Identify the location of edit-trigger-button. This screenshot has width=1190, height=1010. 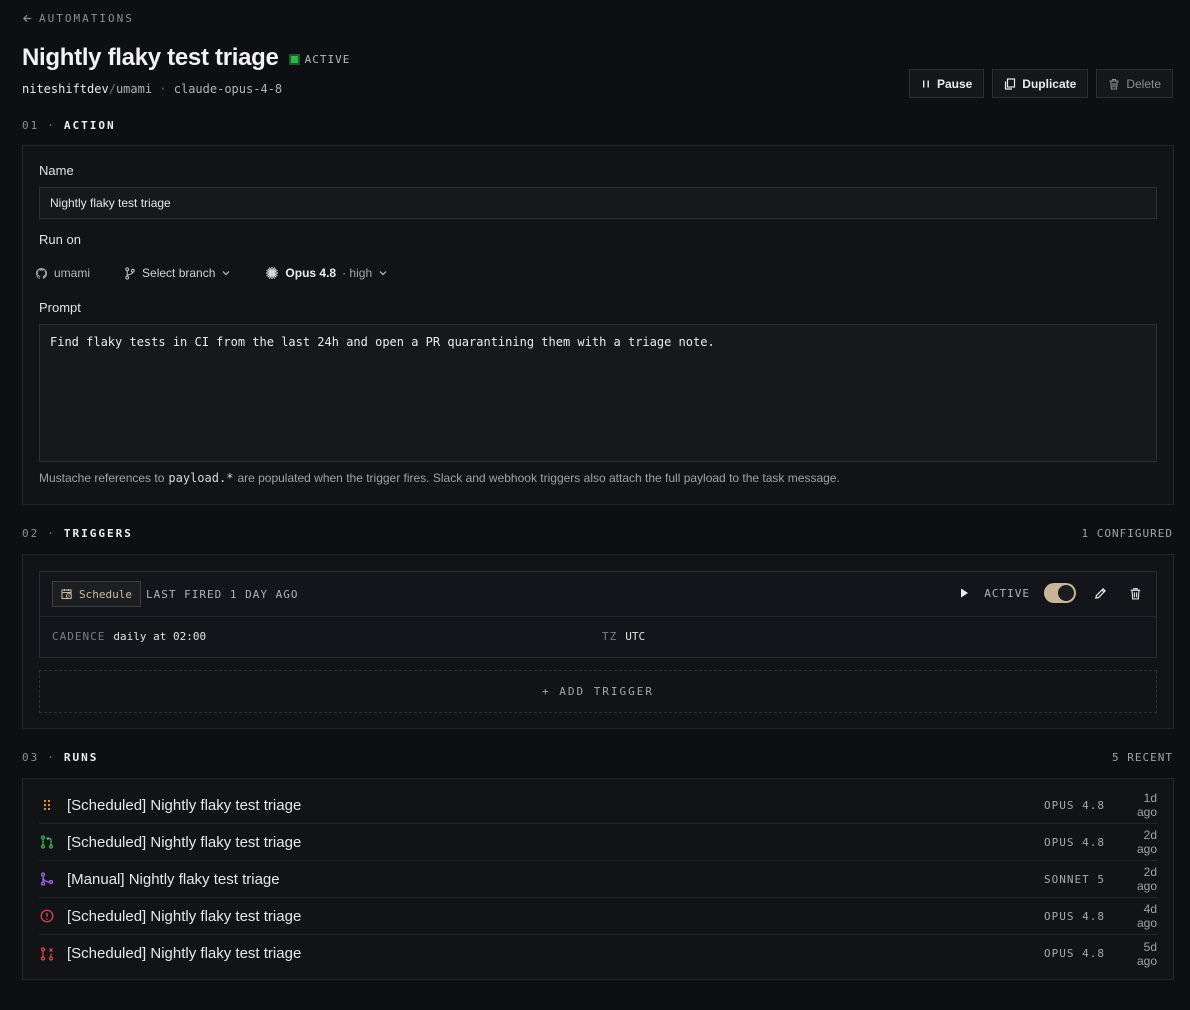
(1100, 593).